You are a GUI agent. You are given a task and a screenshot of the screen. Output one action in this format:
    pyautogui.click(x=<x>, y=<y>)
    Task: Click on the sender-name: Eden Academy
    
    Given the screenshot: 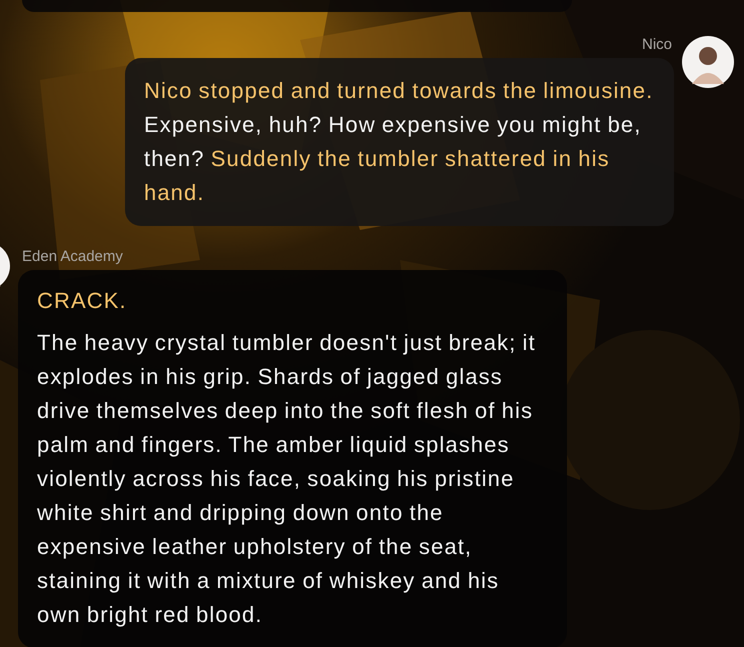 What is the action you would take?
    pyautogui.click(x=73, y=256)
    